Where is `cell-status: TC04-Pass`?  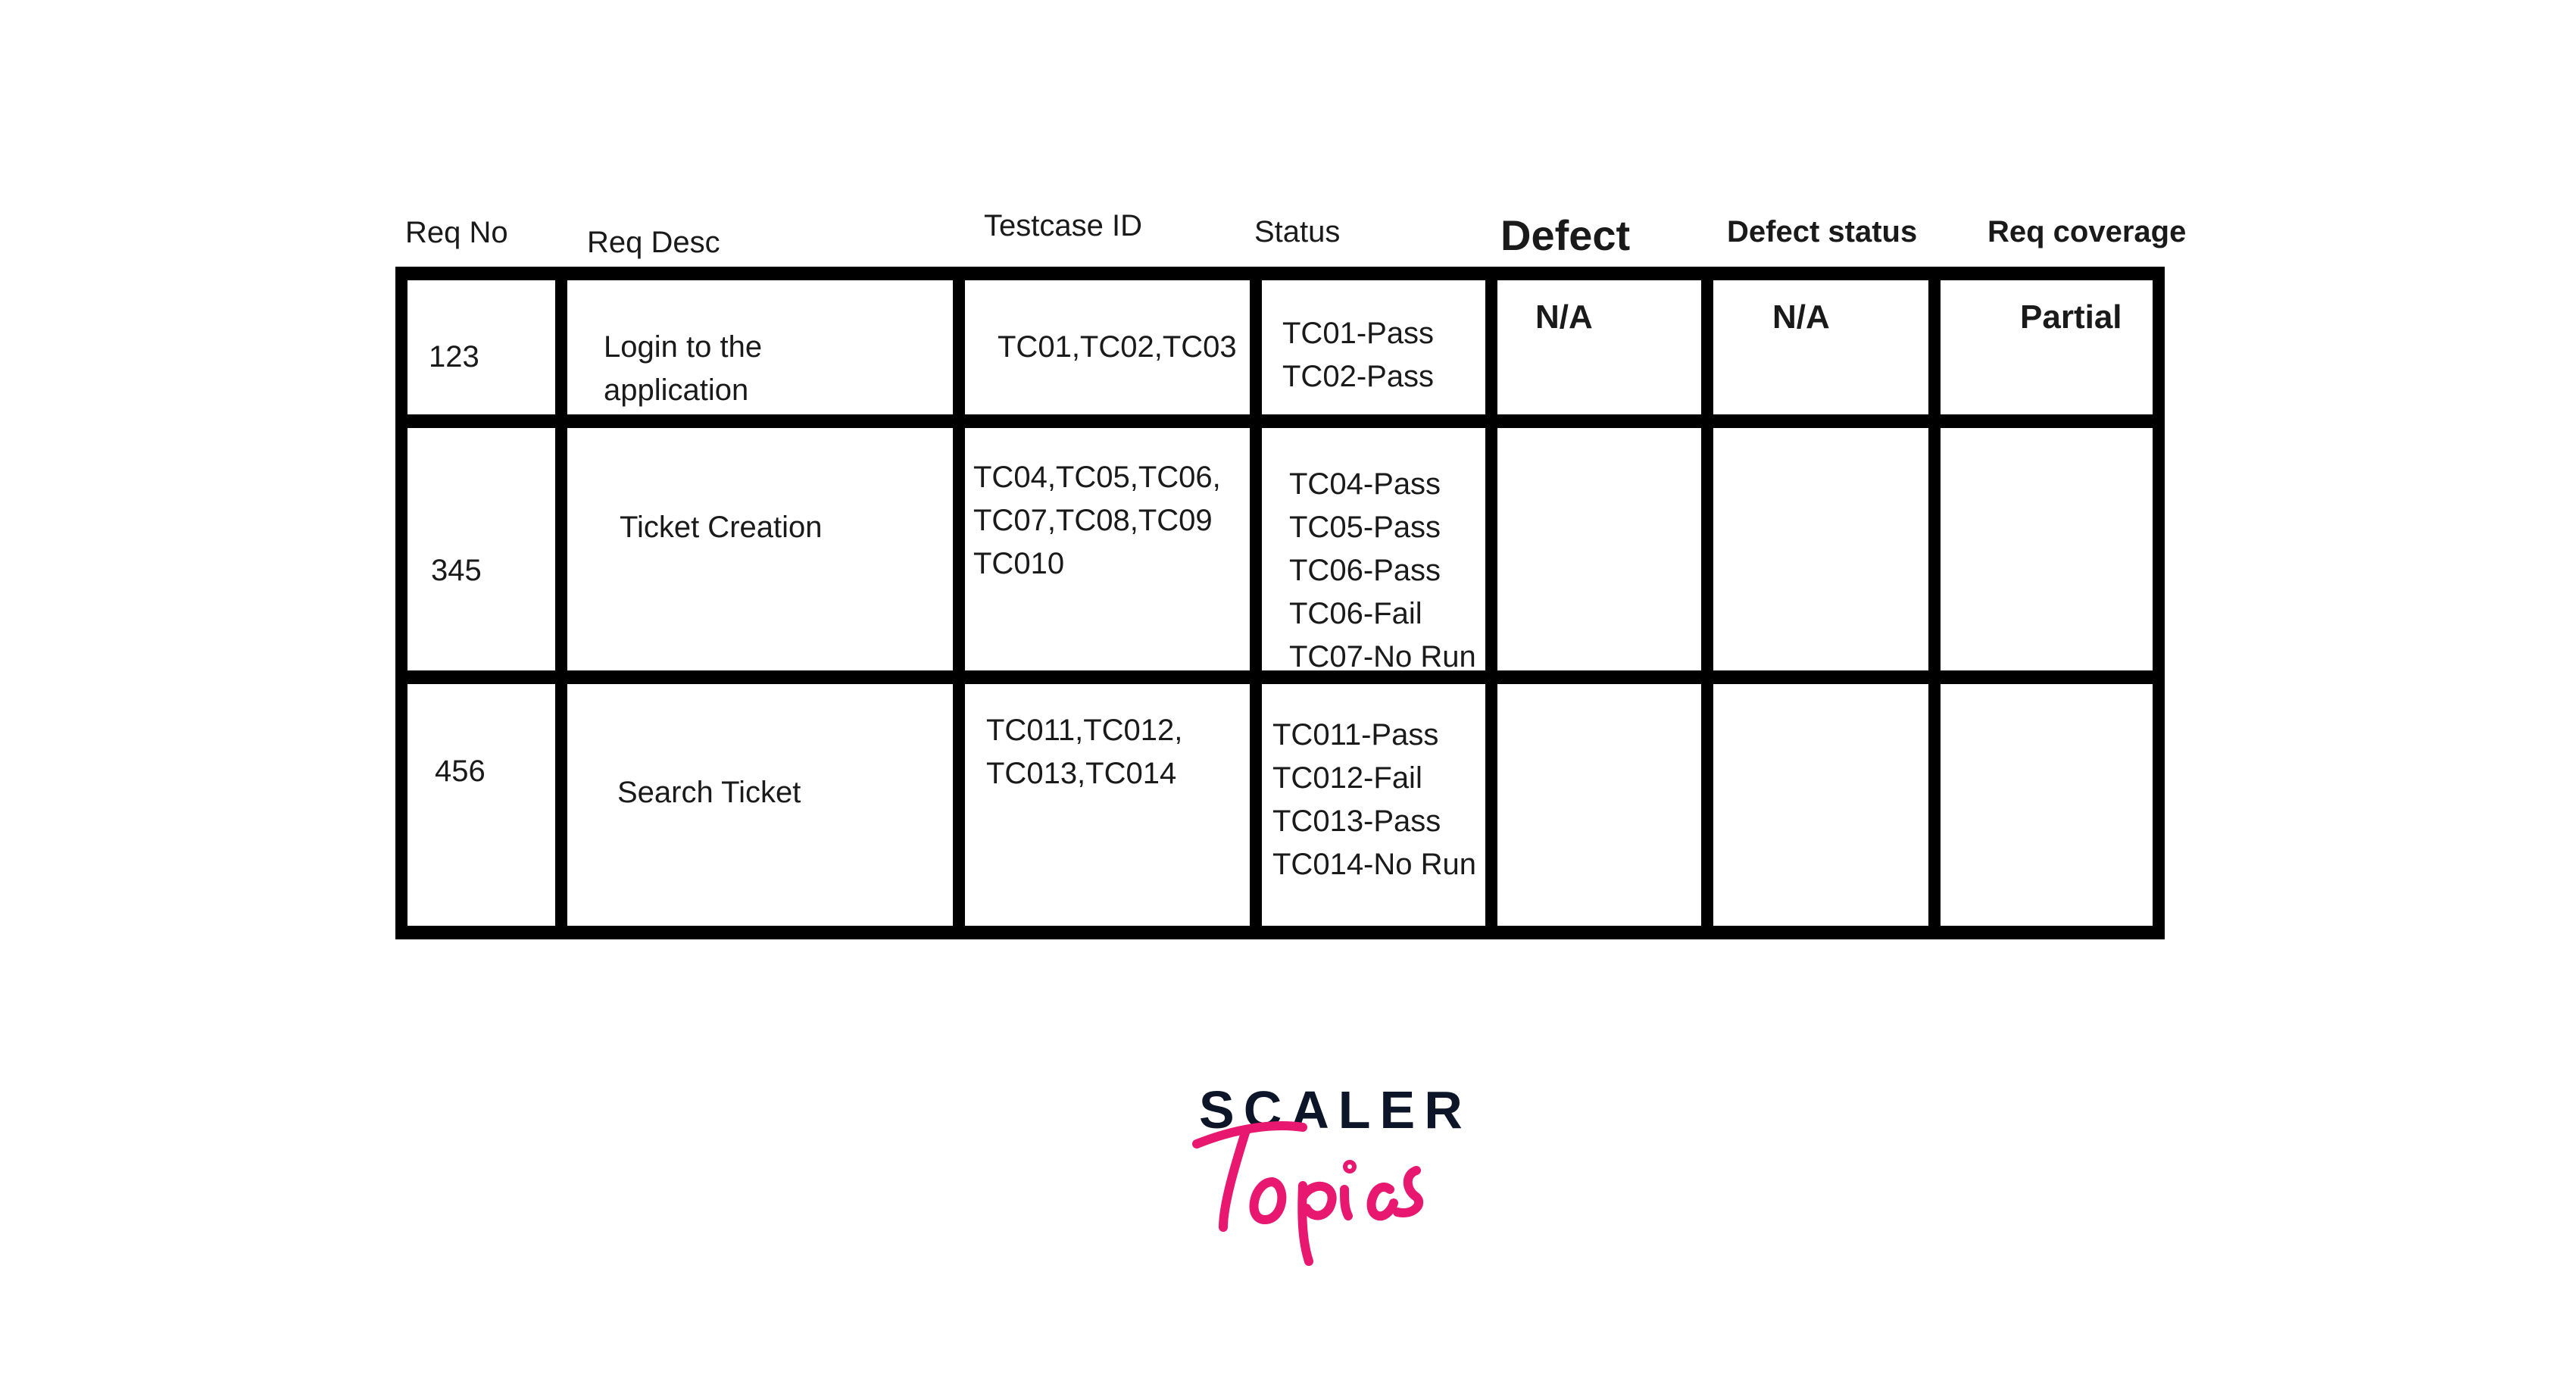
cell-status: TC04-Pass is located at coordinates (1365, 484).